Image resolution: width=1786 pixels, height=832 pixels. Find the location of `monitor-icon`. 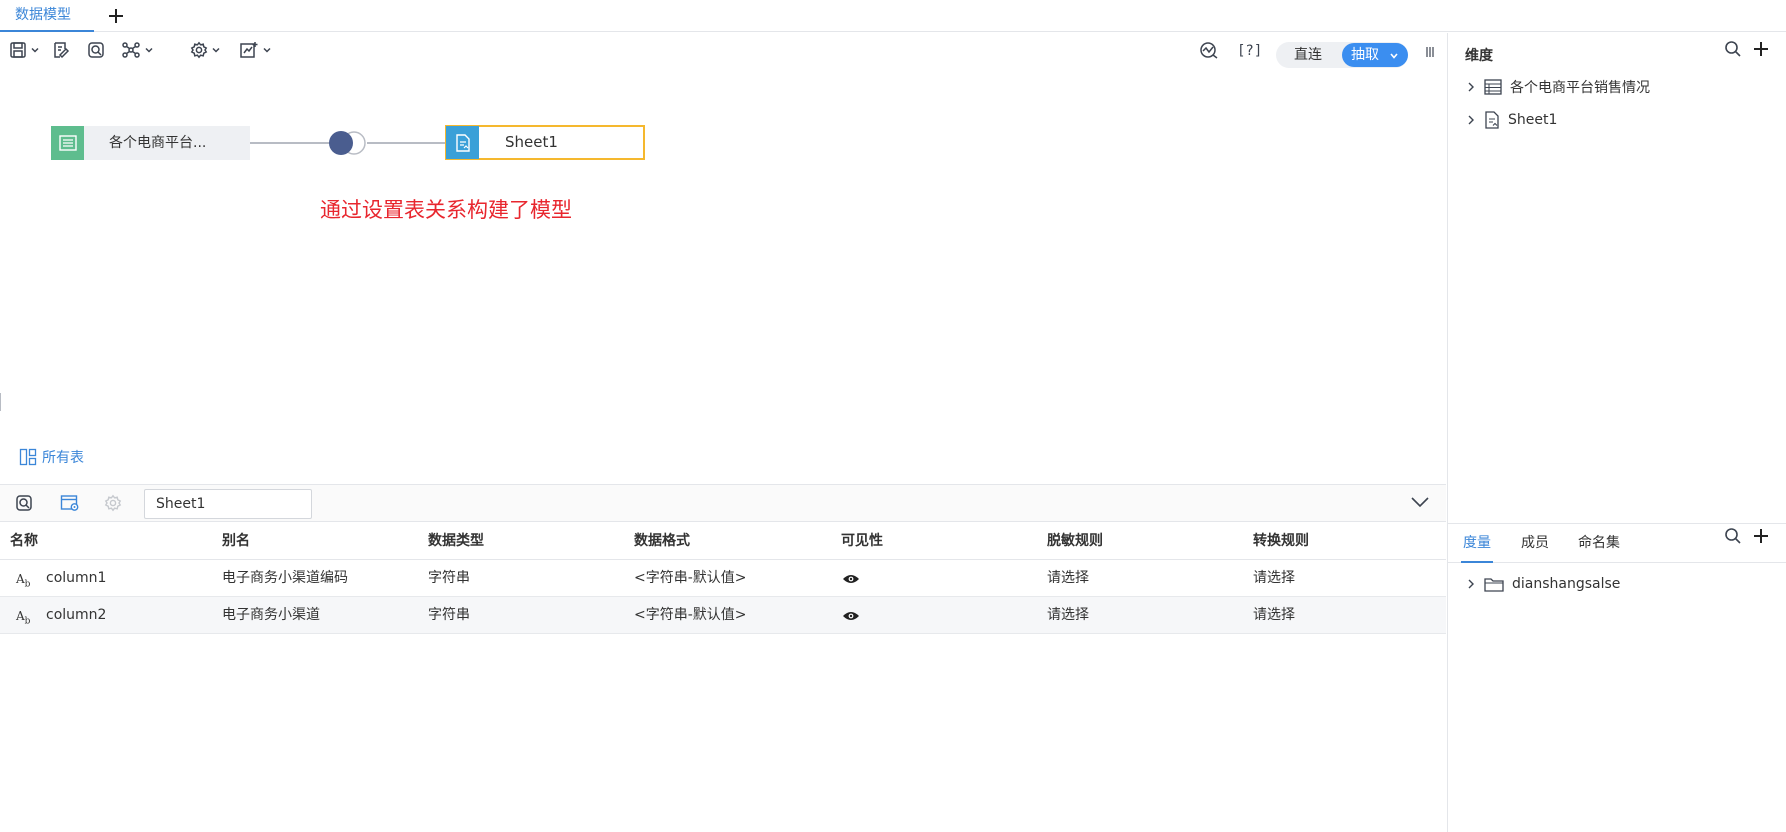

monitor-icon is located at coordinates (1209, 50).